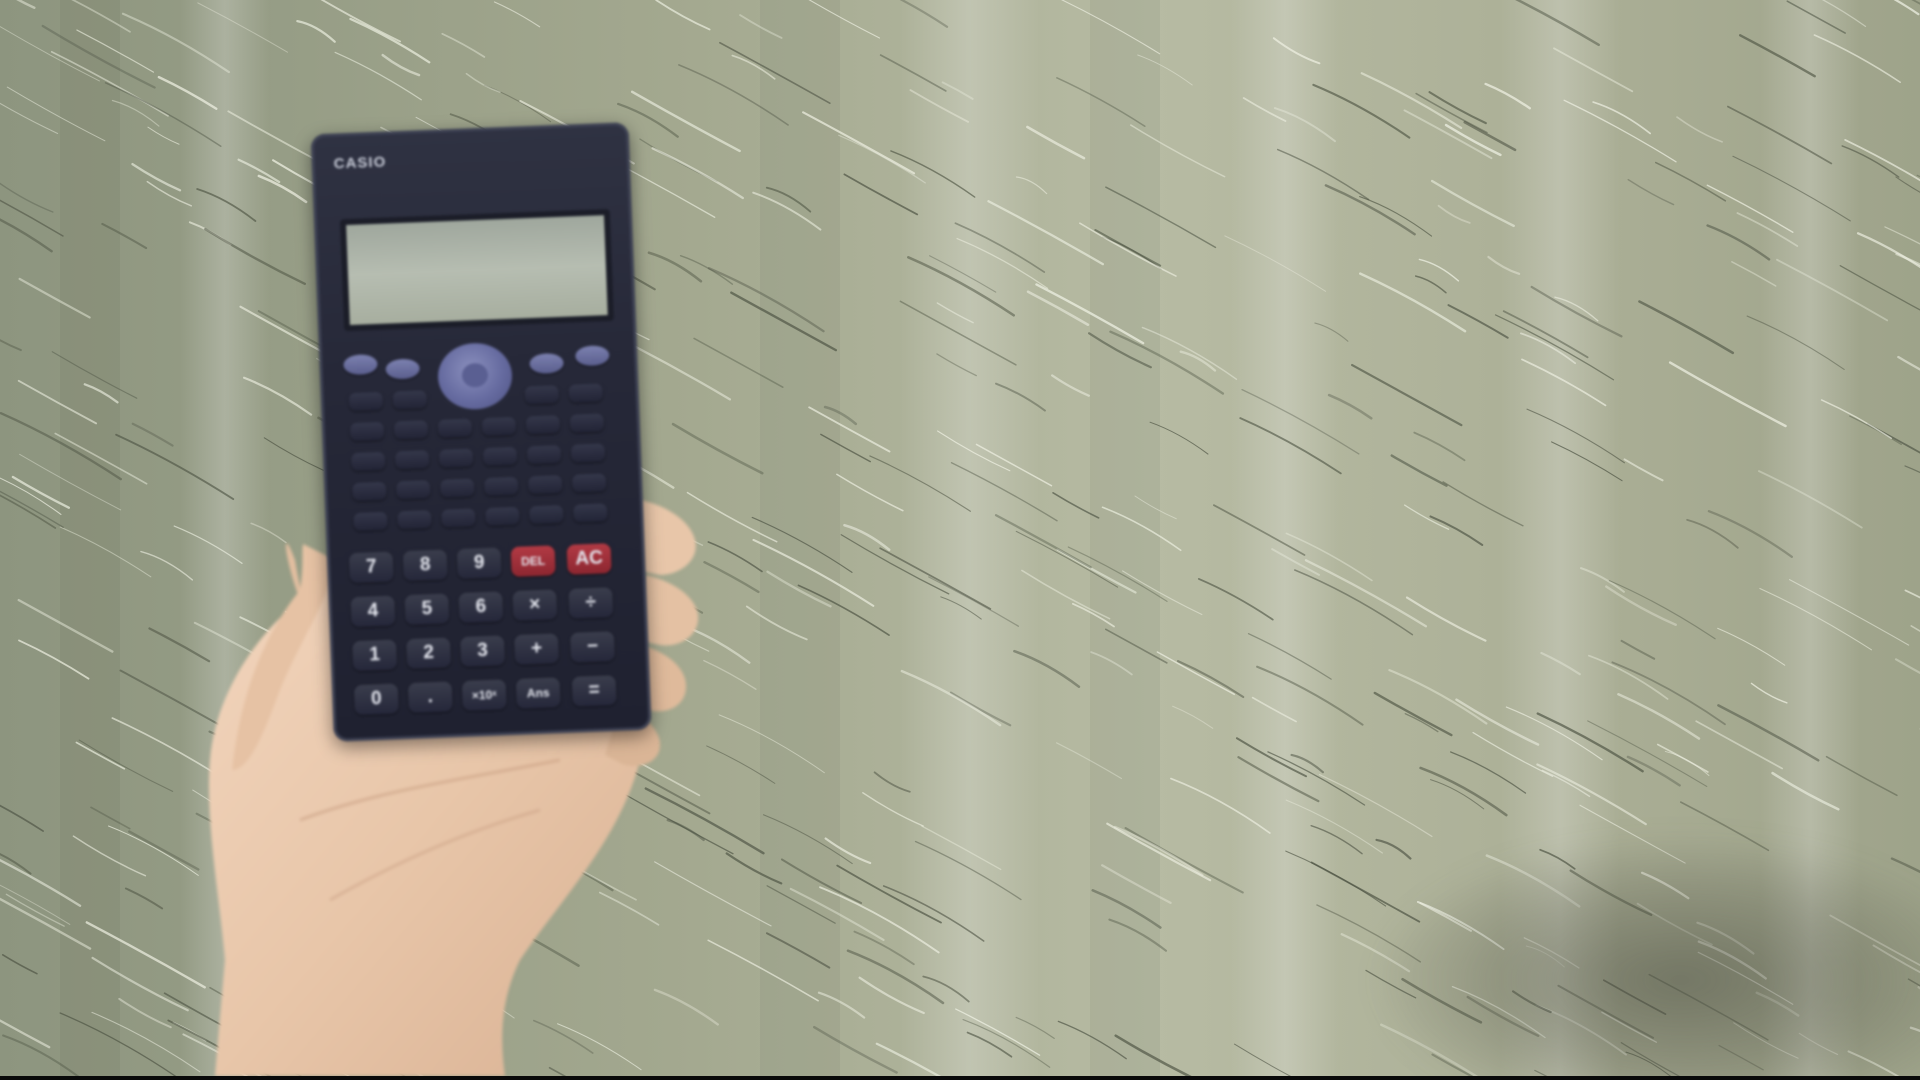  I want to click on calculator: CASIO 7 8 9 DEL AC 4 5 6 × ÷ 1 2 3 + − 0. ×10ˣ Ans =, so click(481, 432).